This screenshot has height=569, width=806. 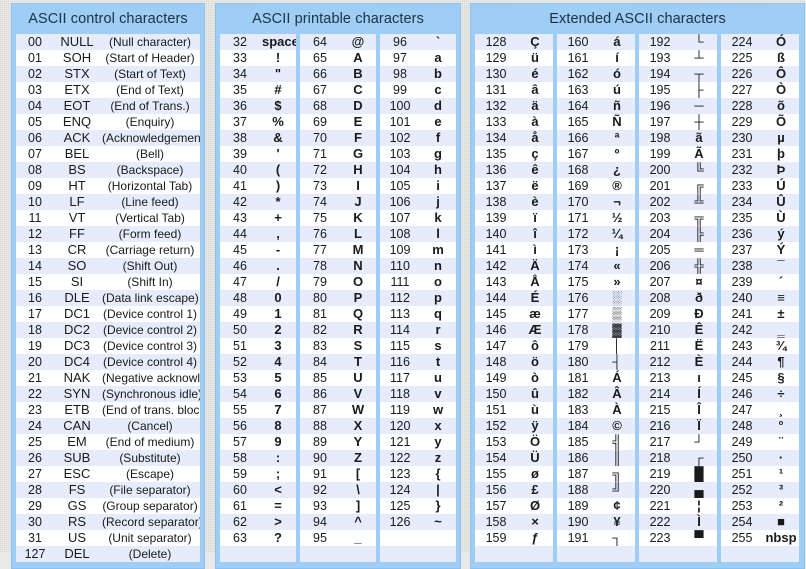 What do you see at coordinates (496, 489) in the screenshot?
I see `cell-dec: 156` at bounding box center [496, 489].